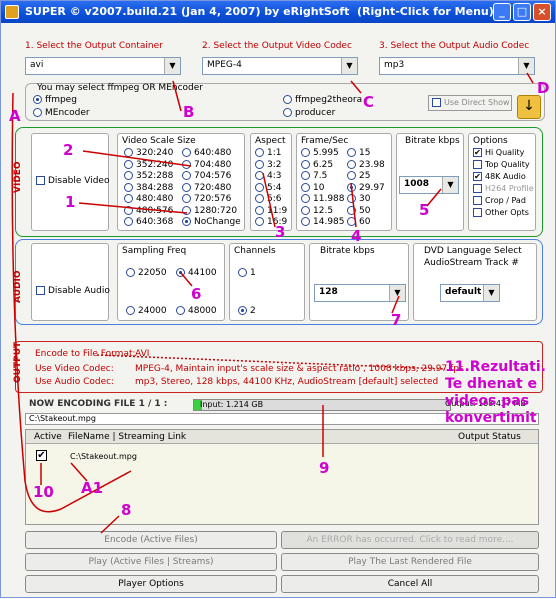 The image size is (556, 599). What do you see at coordinates (356, 236) in the screenshot?
I see `annotation-4: 4` at bounding box center [356, 236].